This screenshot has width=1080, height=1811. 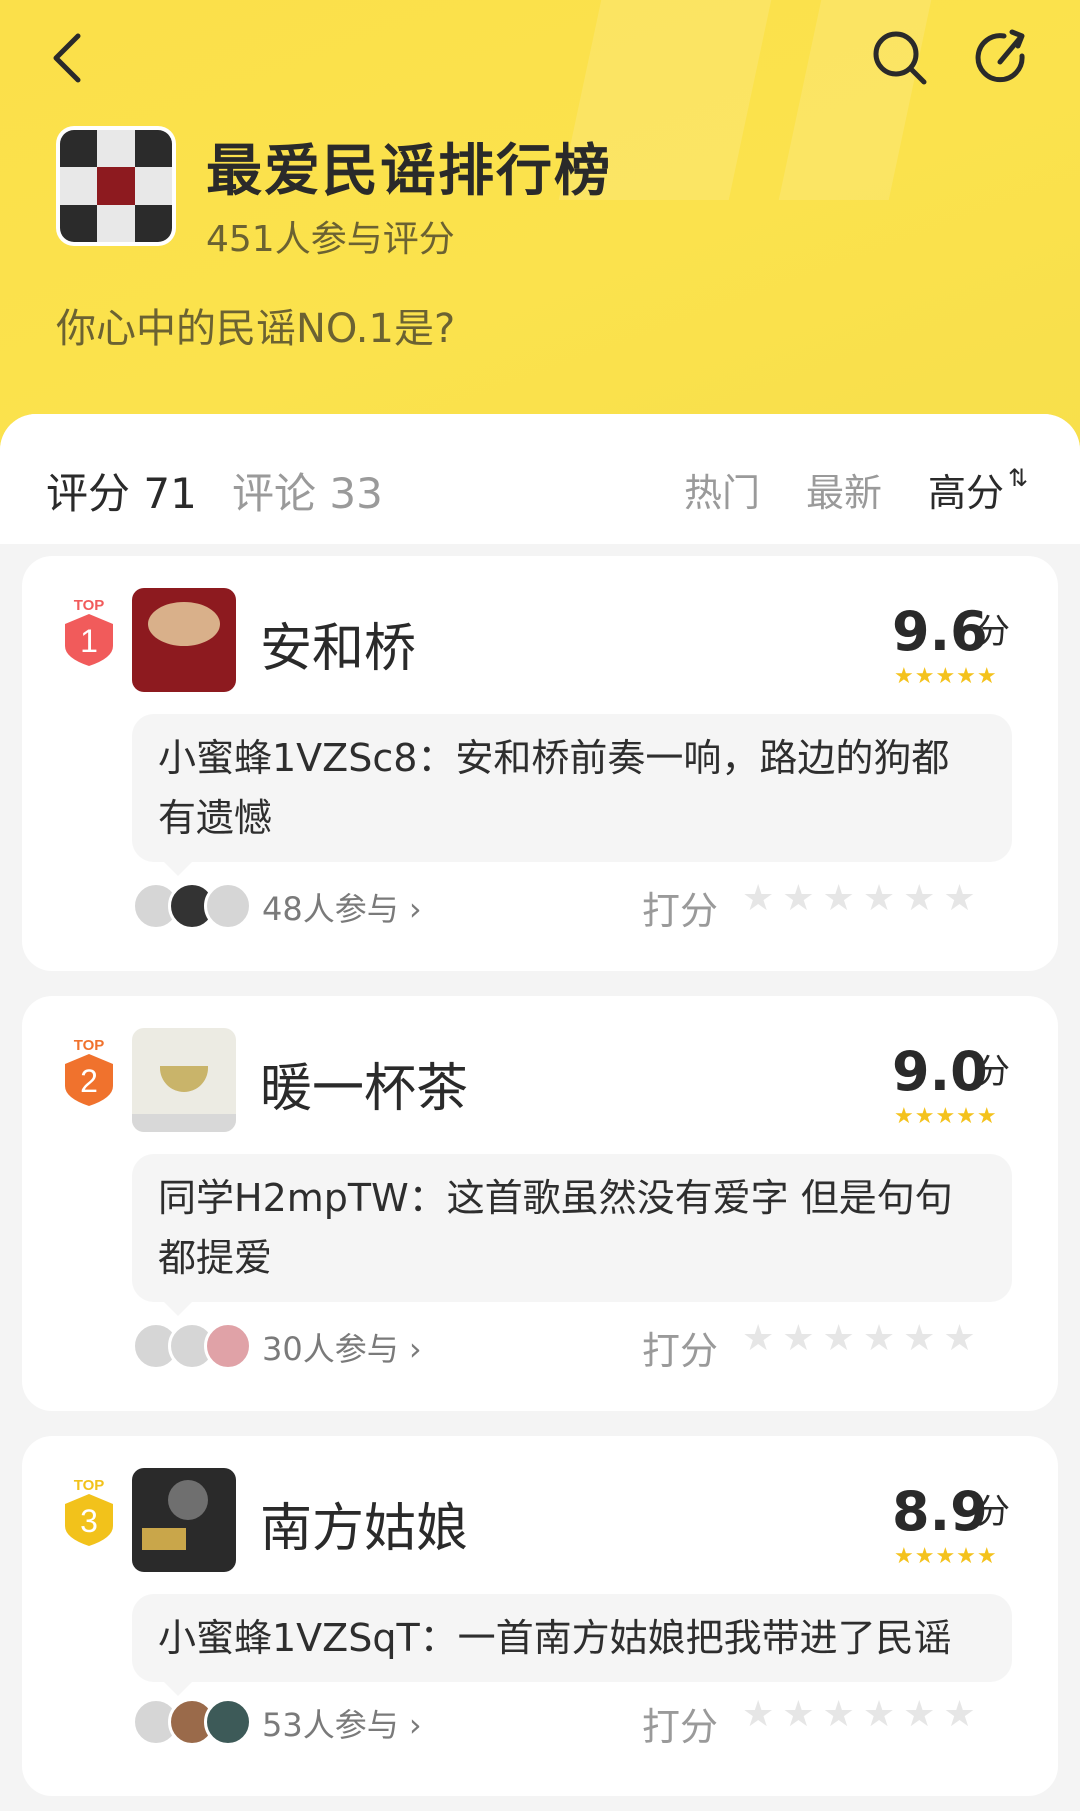 What do you see at coordinates (572, 1235) in the screenshot?
I see `top-comment: 同学H2mpTW：这首歌虽然没有爱字 但是句句都提爱` at bounding box center [572, 1235].